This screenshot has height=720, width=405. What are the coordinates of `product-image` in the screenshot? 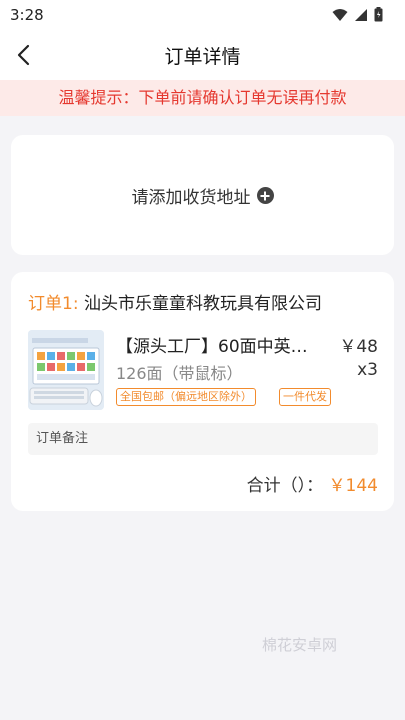 It's located at (66, 370).